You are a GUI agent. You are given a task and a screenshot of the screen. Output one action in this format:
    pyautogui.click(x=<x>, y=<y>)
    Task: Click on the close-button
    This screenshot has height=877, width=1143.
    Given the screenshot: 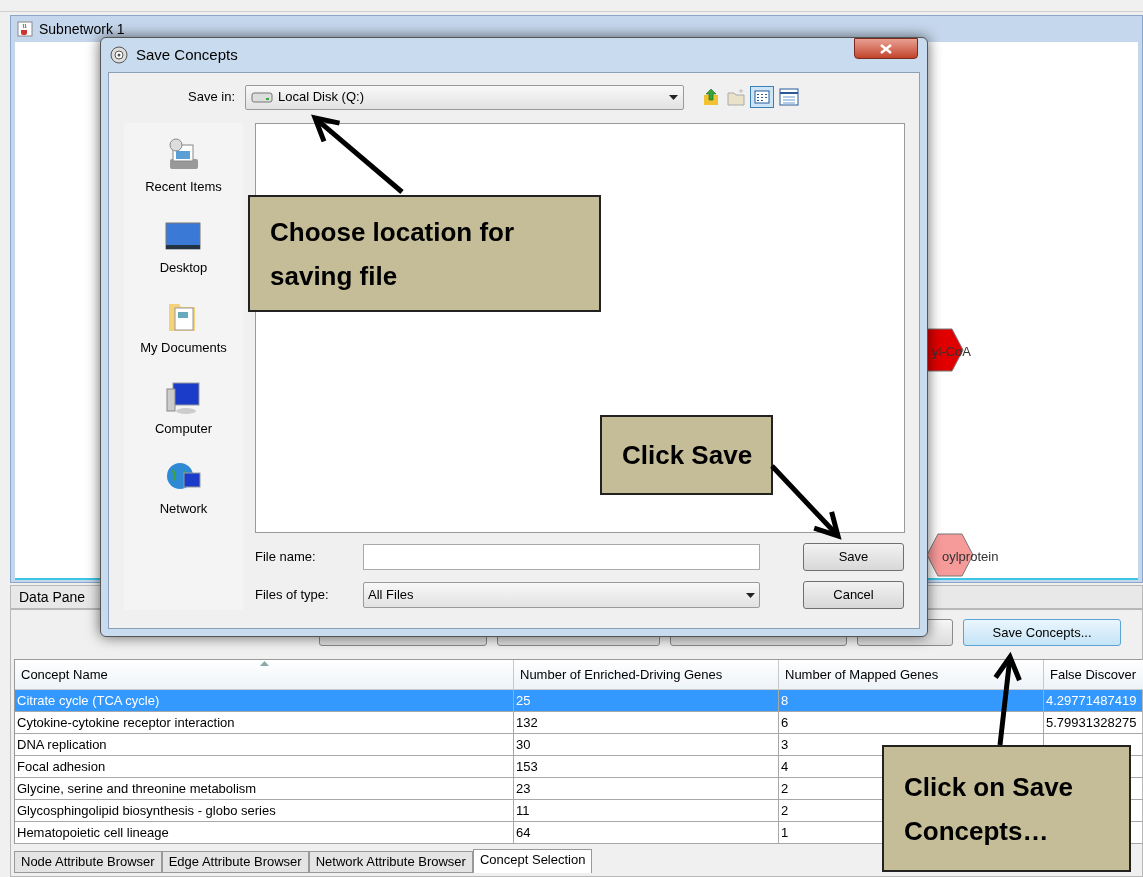 What is the action you would take?
    pyautogui.click(x=886, y=48)
    